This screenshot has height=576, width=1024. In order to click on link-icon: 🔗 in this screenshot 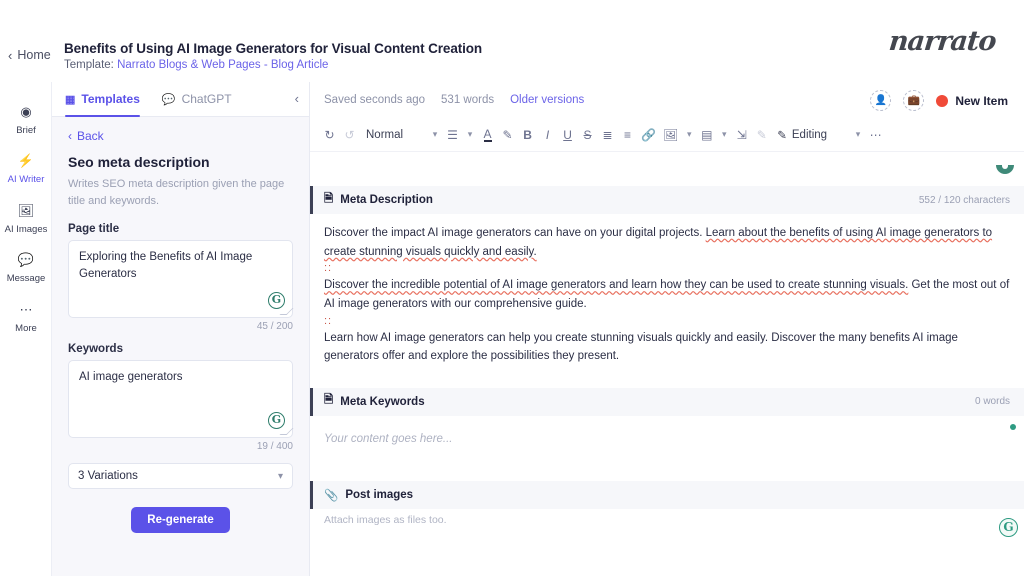, I will do `click(648, 135)`.